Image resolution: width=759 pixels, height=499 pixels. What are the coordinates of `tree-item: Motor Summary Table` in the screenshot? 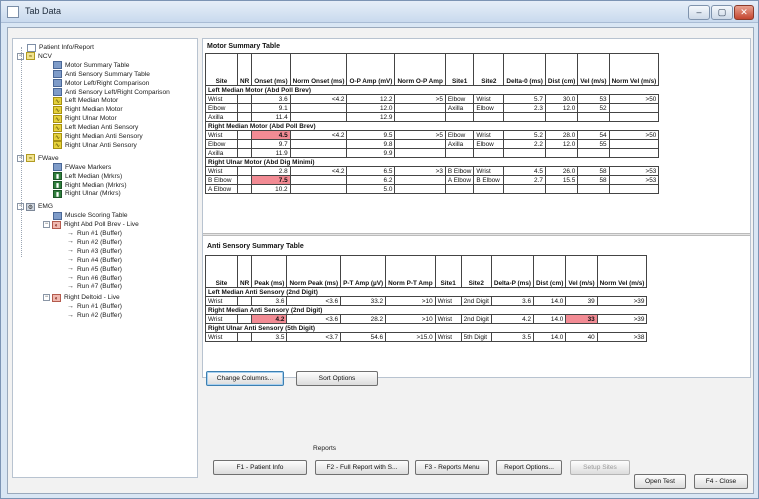 It's located at (91, 65).